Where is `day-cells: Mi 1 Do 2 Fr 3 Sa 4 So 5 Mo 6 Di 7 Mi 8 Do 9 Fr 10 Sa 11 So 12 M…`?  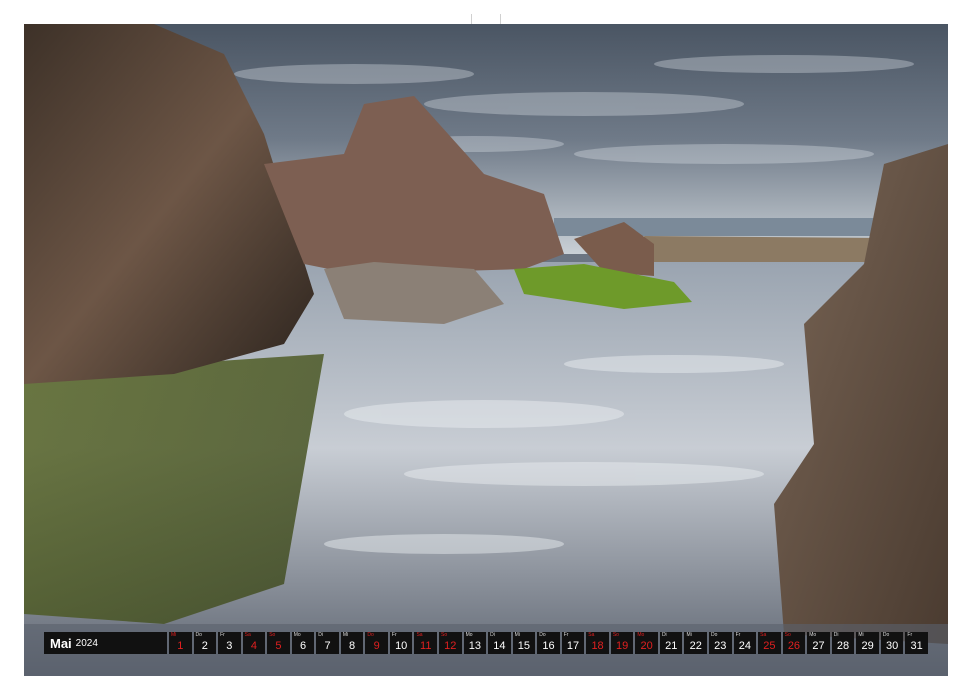 day-cells: Mi 1 Do 2 Fr 3 Sa 4 So 5 Mo 6 Di 7 Mi 8 Do 9 Fr 10 Sa 11 So 12 M… is located at coordinates (548, 644).